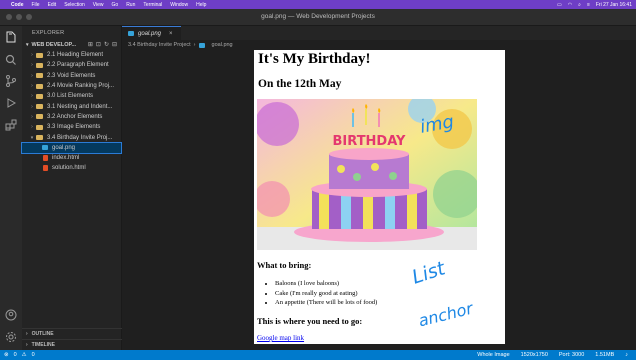 This screenshot has width=636, height=360. Describe the element at coordinates (201, 5) in the screenshot. I see `menu-help: Help` at that location.